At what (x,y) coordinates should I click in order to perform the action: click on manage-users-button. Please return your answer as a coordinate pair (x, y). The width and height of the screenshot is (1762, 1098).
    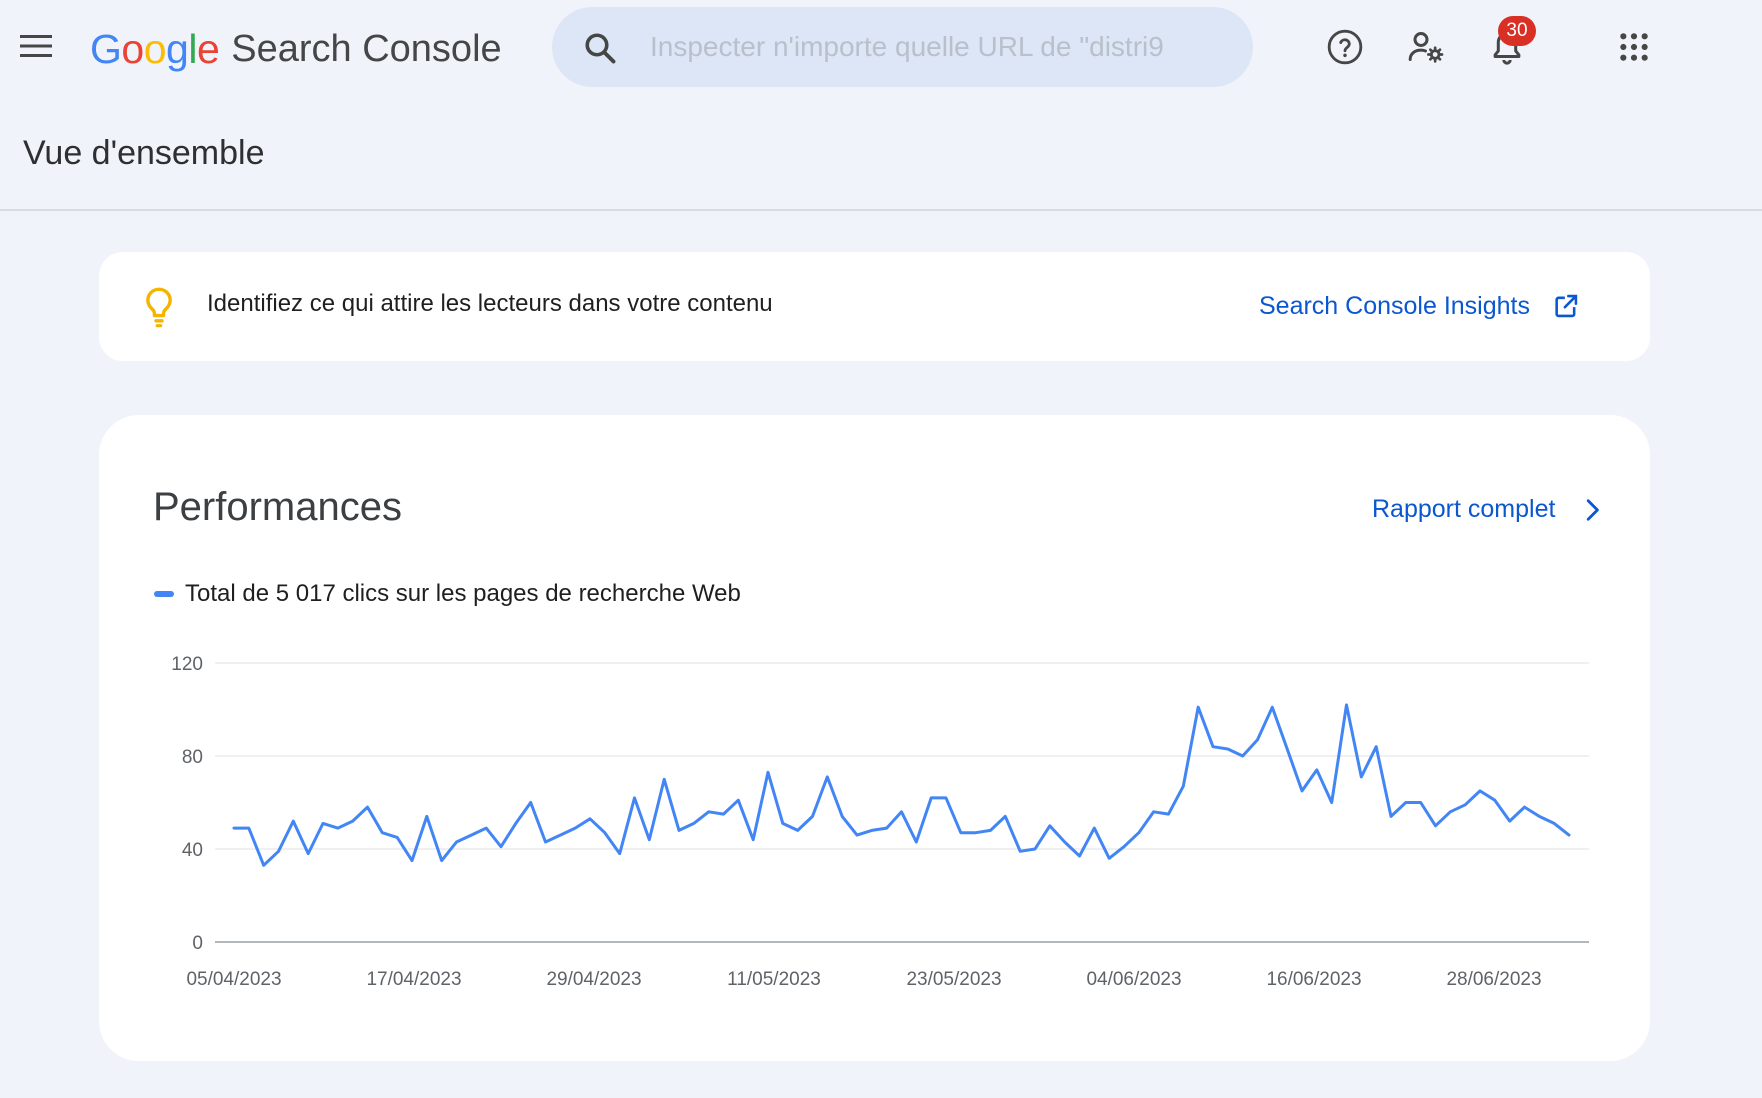
    Looking at the image, I should click on (1426, 47).